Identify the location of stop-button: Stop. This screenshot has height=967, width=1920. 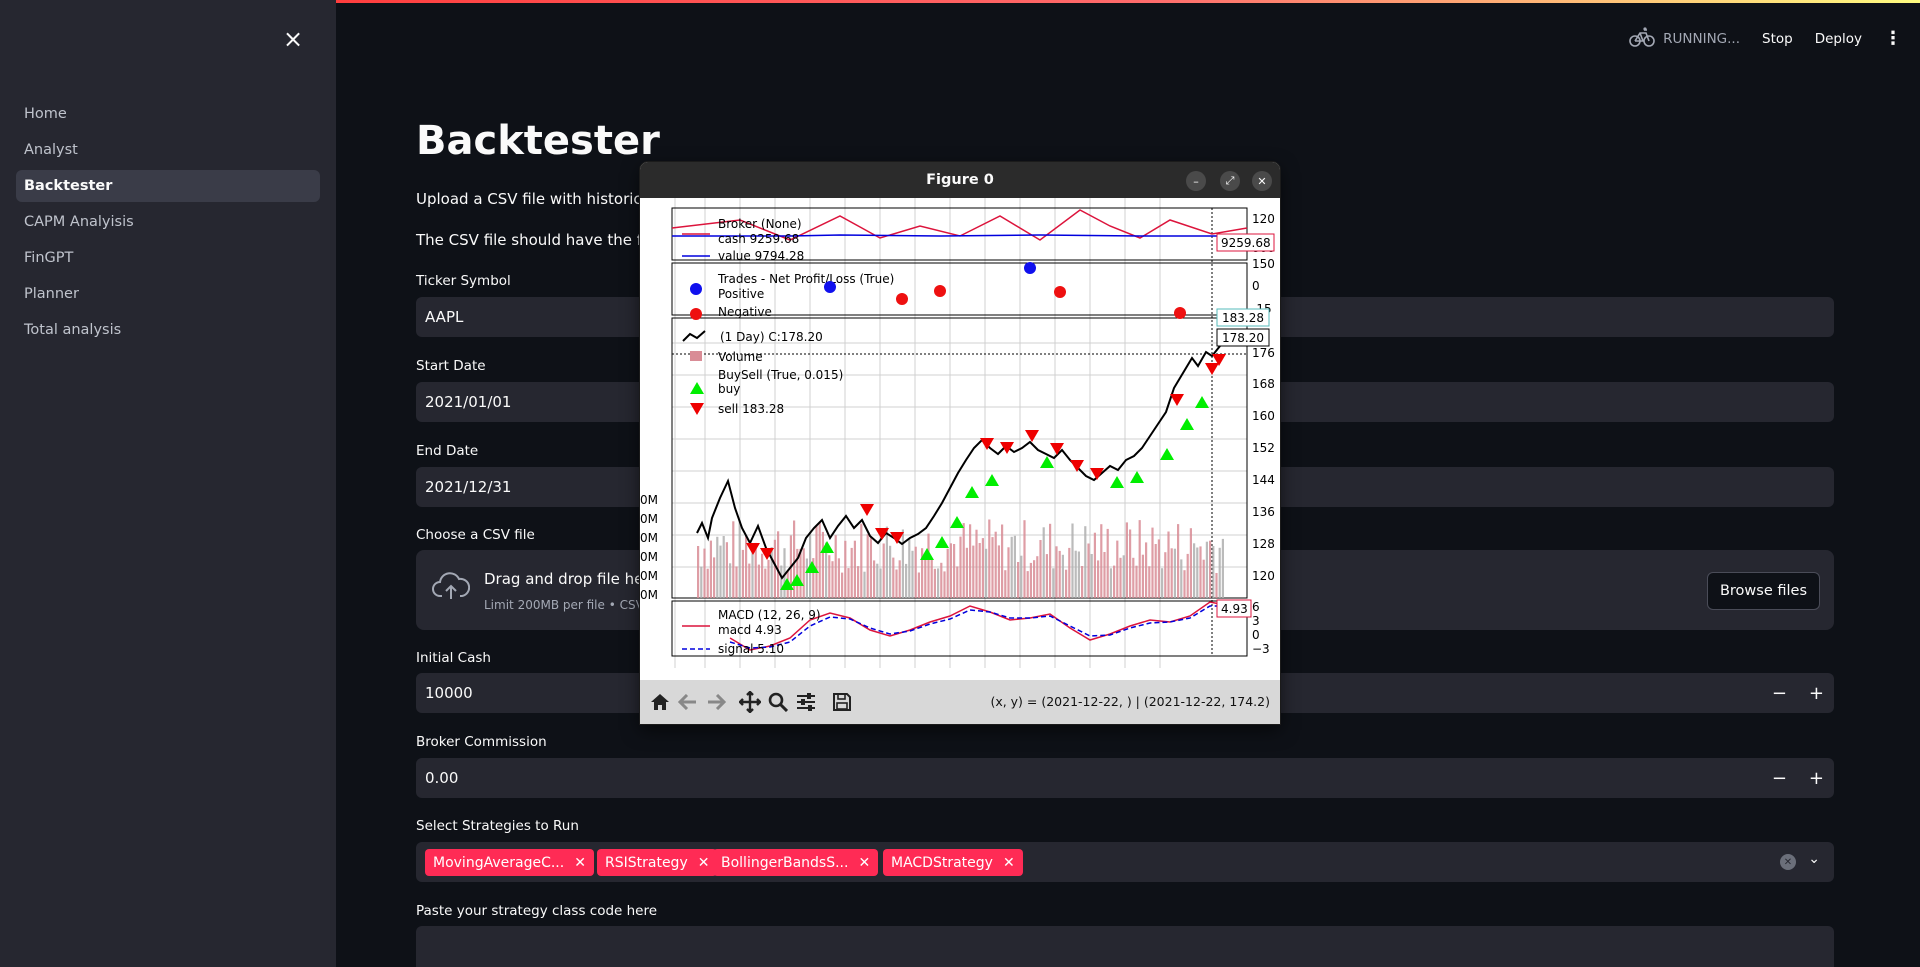
(1777, 39).